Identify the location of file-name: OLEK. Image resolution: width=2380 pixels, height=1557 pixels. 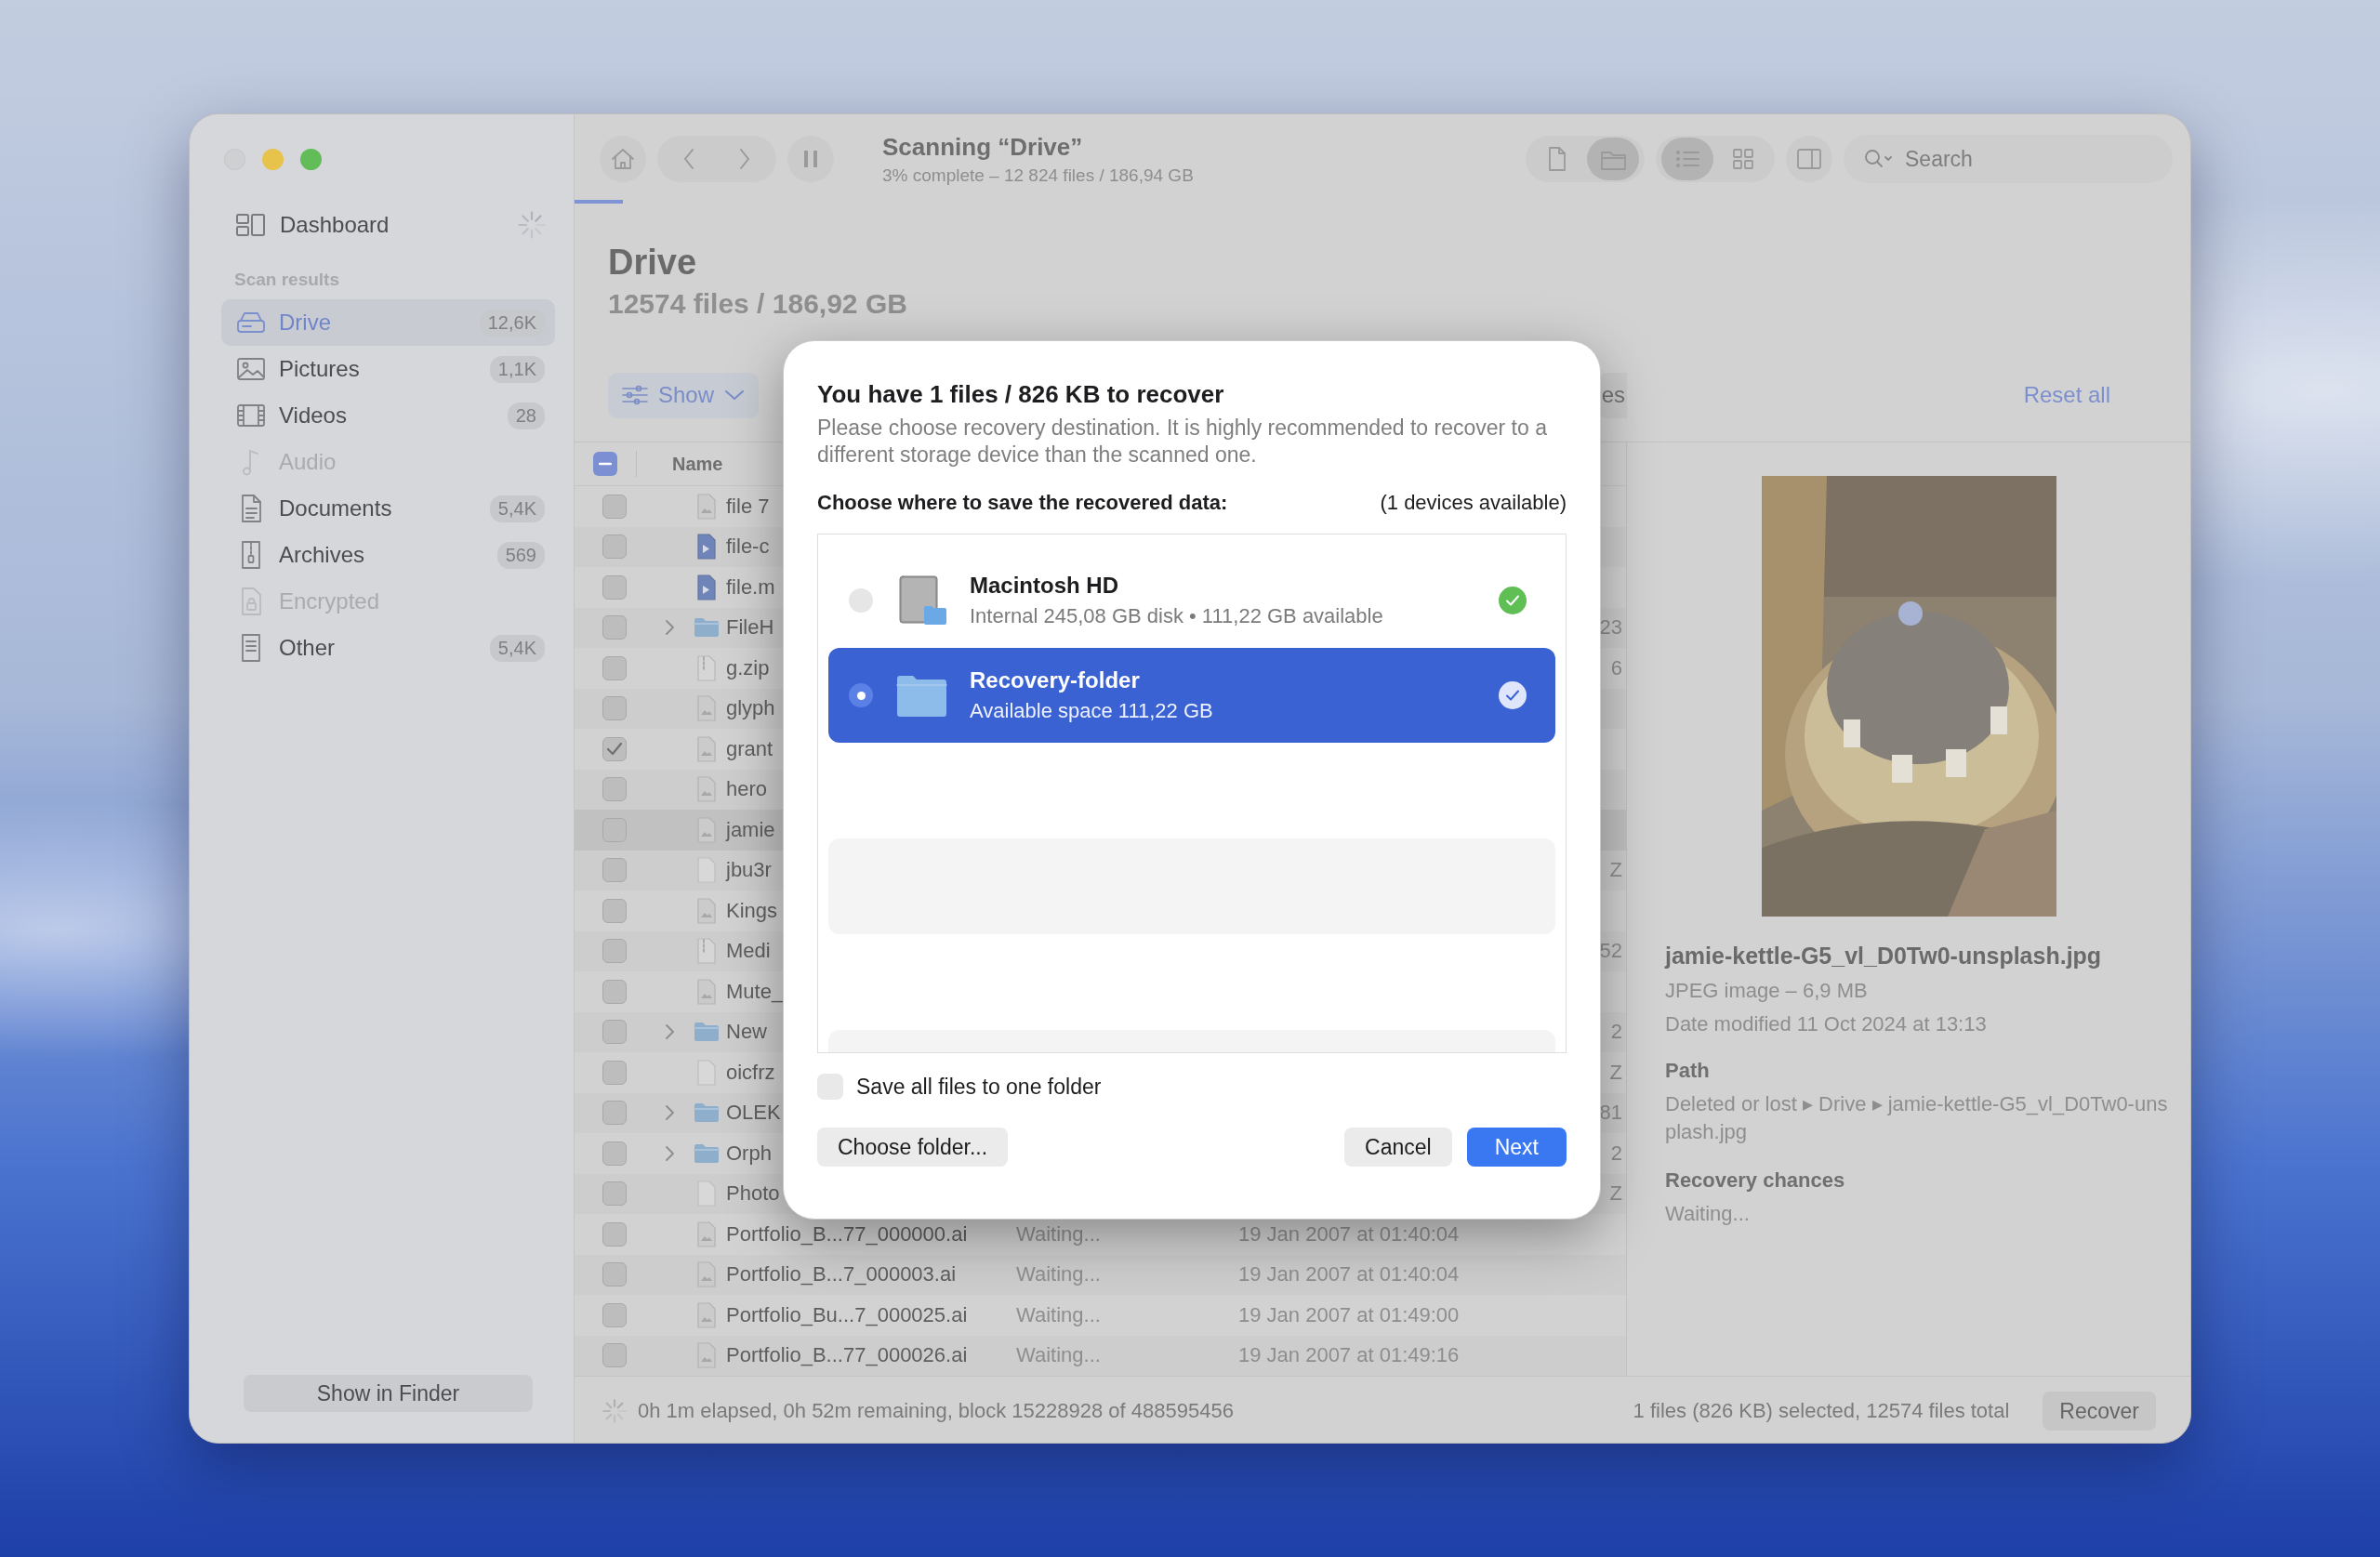
(753, 1114).